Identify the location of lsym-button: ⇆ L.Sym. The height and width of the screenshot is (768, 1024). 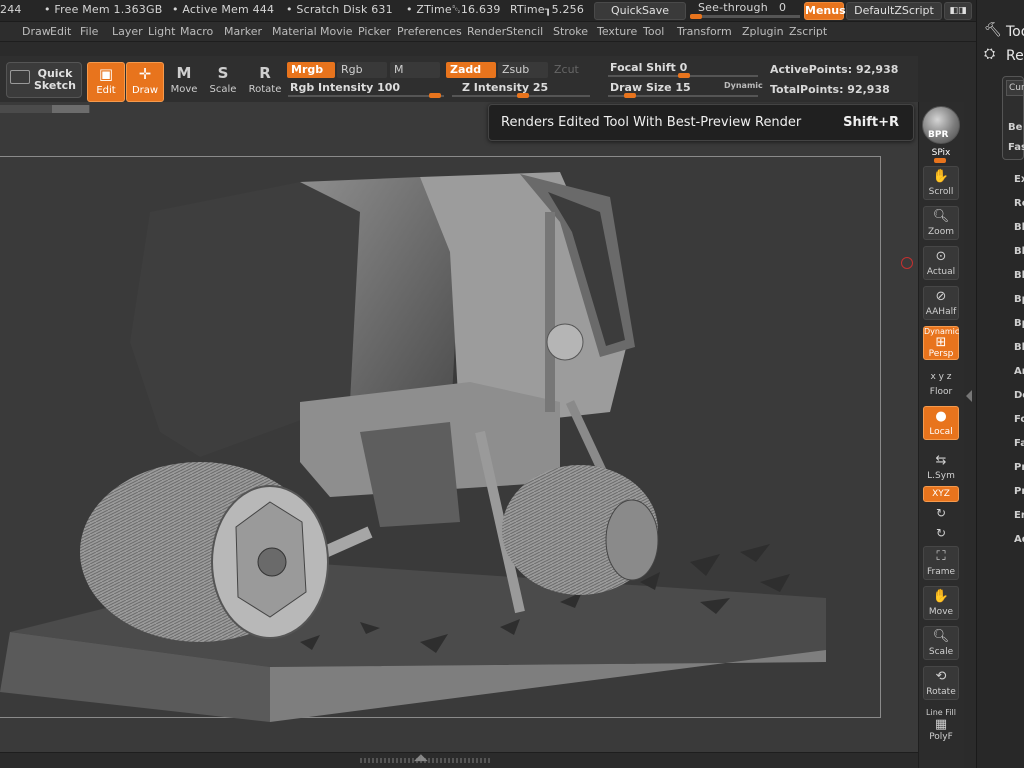
(941, 467).